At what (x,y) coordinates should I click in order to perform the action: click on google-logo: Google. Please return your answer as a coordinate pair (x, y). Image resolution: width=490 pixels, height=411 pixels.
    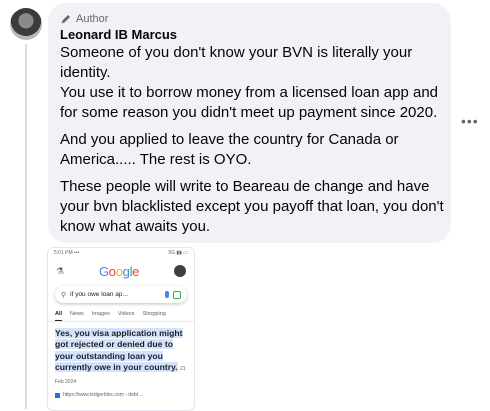
    Looking at the image, I should click on (119, 271).